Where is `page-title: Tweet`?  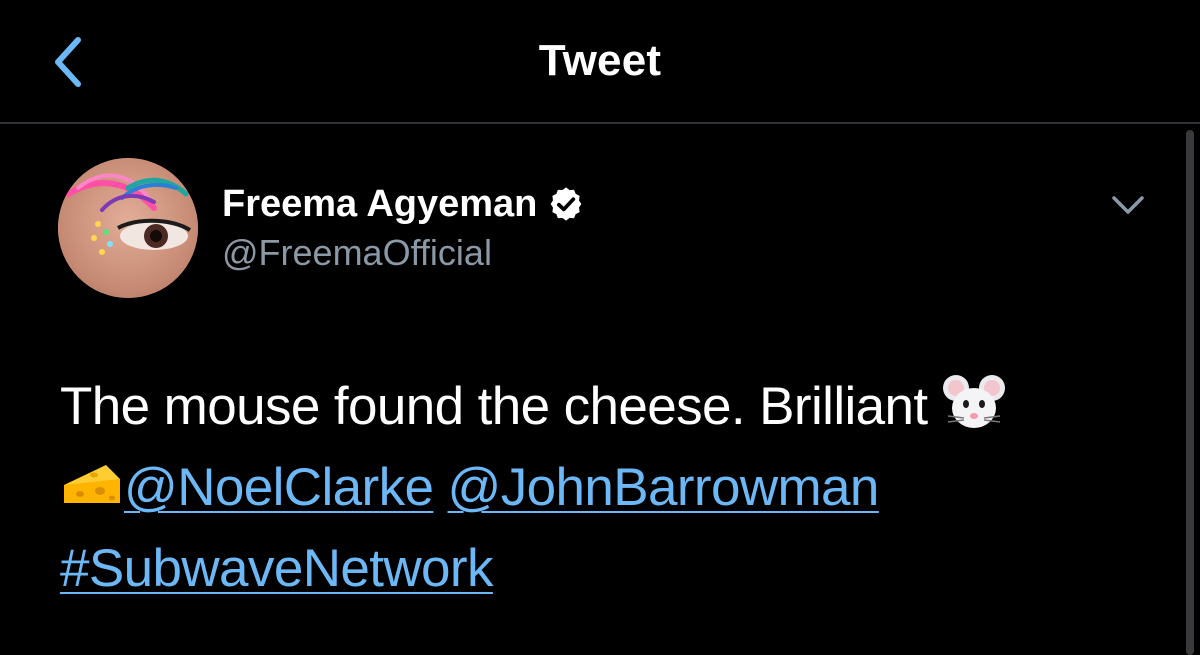
page-title: Tweet is located at coordinates (600, 60).